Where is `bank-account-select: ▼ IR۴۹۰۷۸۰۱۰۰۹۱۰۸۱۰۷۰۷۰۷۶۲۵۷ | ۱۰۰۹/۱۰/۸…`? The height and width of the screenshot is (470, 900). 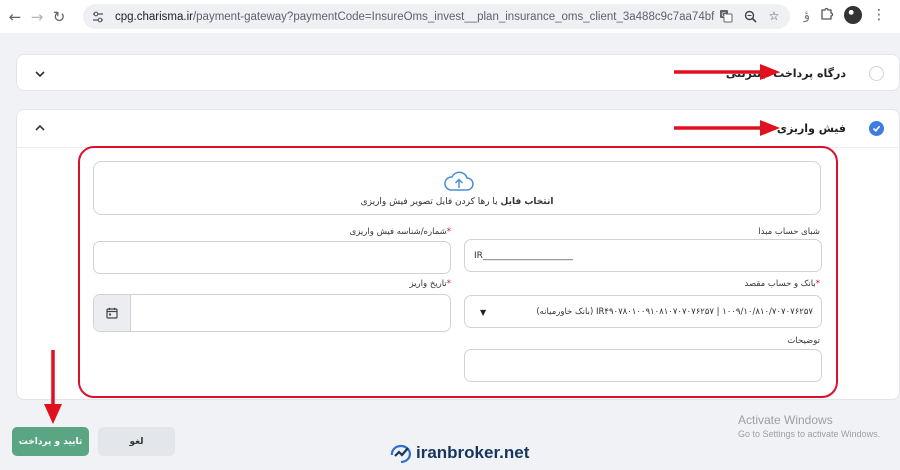 bank-account-select: ▼ IR۴۹۰۷۸۰۱۰۰۹۱۰۸۱۰۷۰۷۰۷۶۲۵۷ | ۱۰۰۹/۱۰/۸… is located at coordinates (643, 311).